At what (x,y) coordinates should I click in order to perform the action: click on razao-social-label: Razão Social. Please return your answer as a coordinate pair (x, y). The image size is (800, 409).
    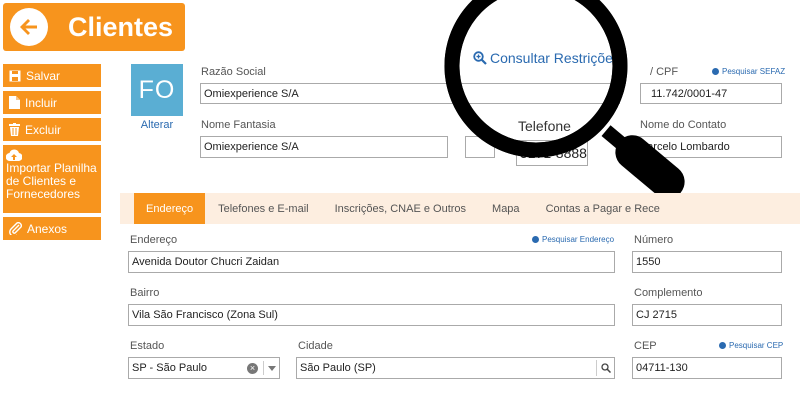
    Looking at the image, I should click on (233, 72).